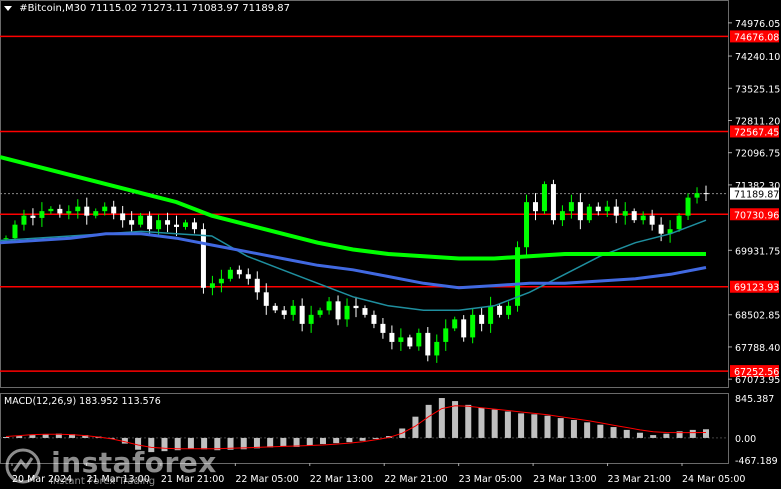 This screenshot has width=781, height=489. Describe the element at coordinates (757, 348) in the screenshot. I see `y-tick-label: 67788.40` at that location.